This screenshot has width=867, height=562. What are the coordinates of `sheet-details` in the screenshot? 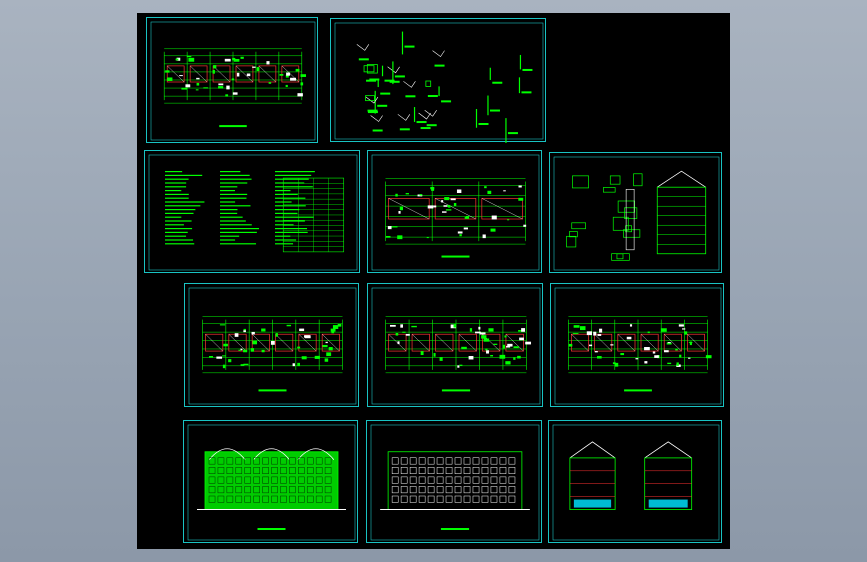 It's located at (438, 80).